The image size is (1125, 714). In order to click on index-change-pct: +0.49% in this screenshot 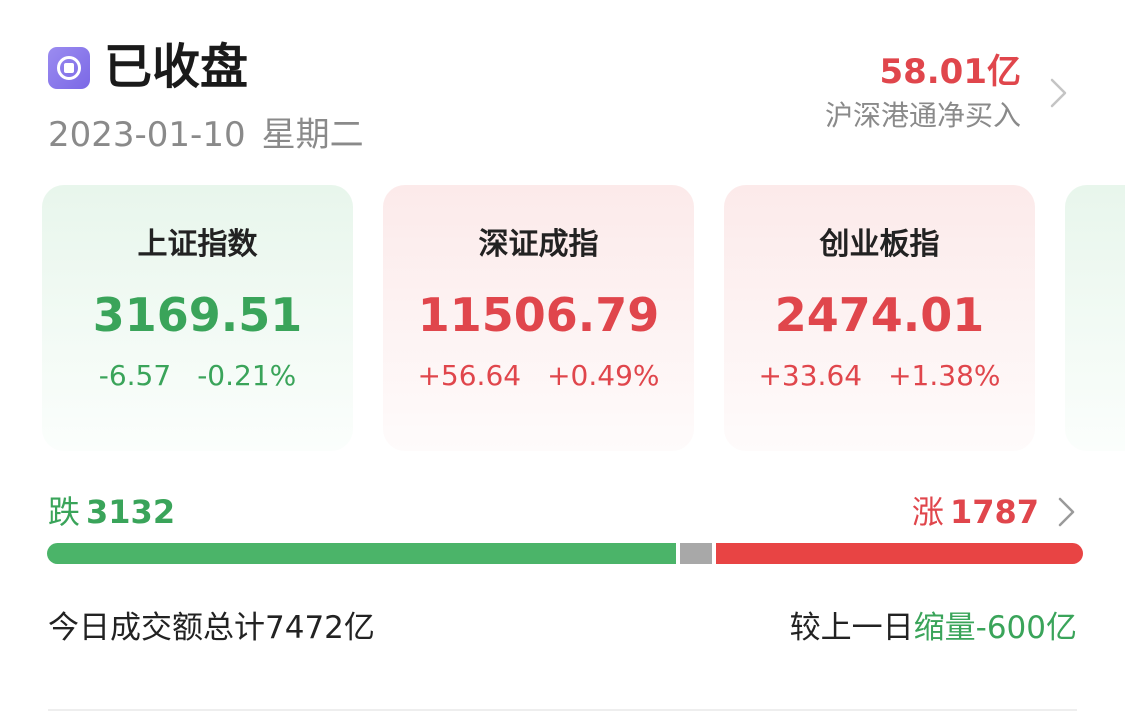, I will do `click(603, 375)`.